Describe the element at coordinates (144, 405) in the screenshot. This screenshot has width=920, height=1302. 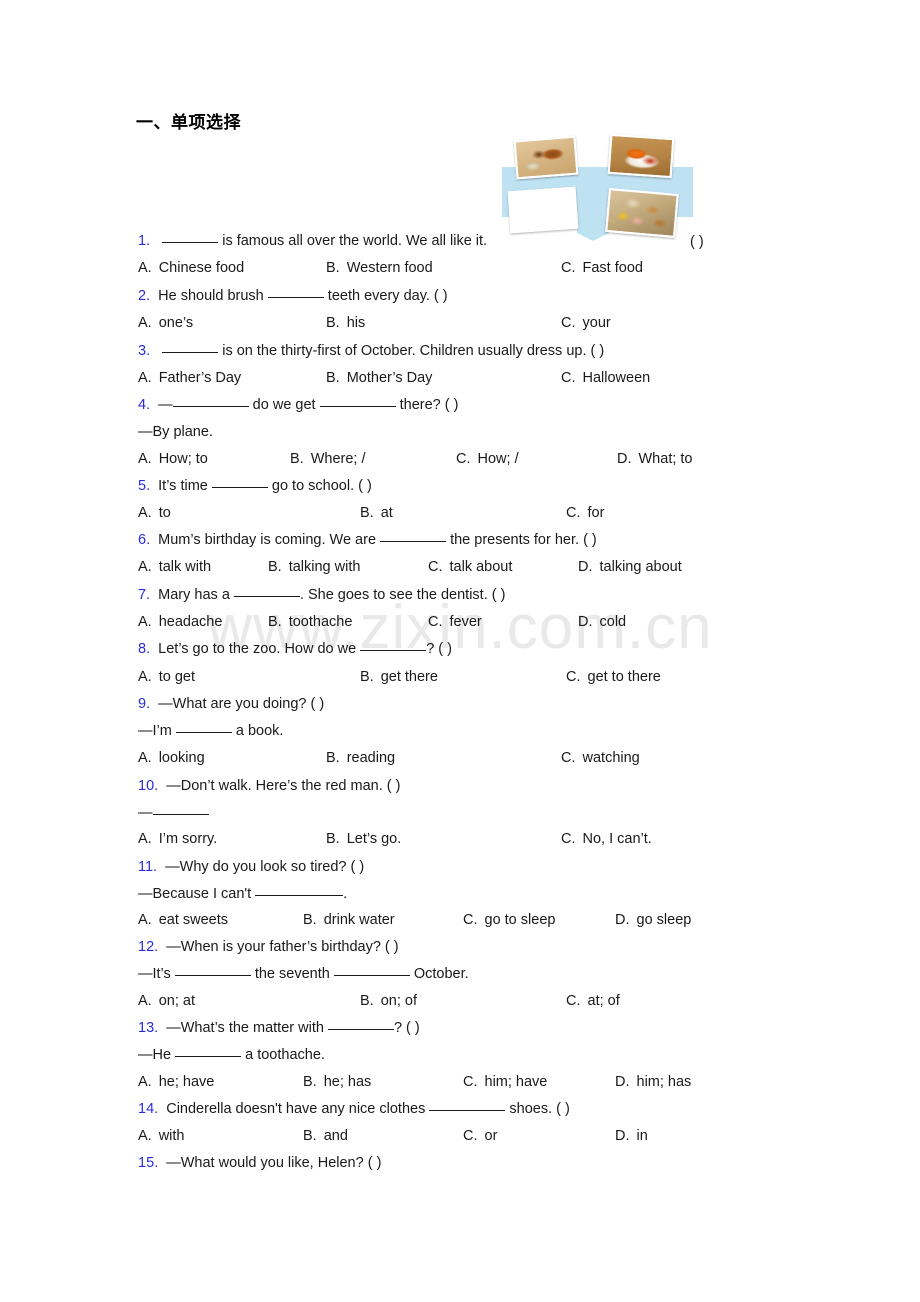
I see `question-4-number: 4.` at that location.